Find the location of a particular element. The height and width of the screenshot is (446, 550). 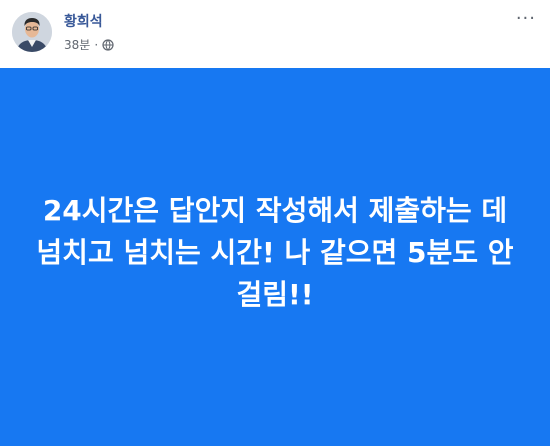

globe-icon is located at coordinates (108, 44).